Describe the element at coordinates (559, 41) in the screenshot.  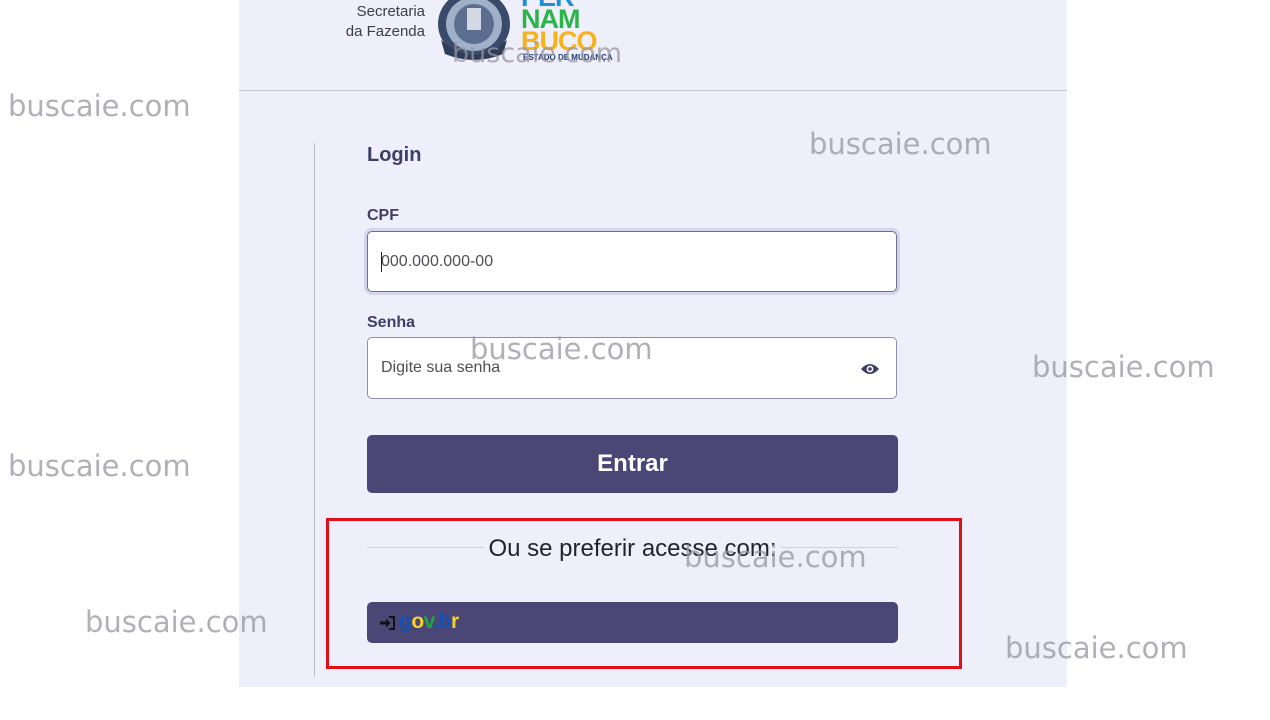
I see `state-logo-line3: BUCO` at that location.